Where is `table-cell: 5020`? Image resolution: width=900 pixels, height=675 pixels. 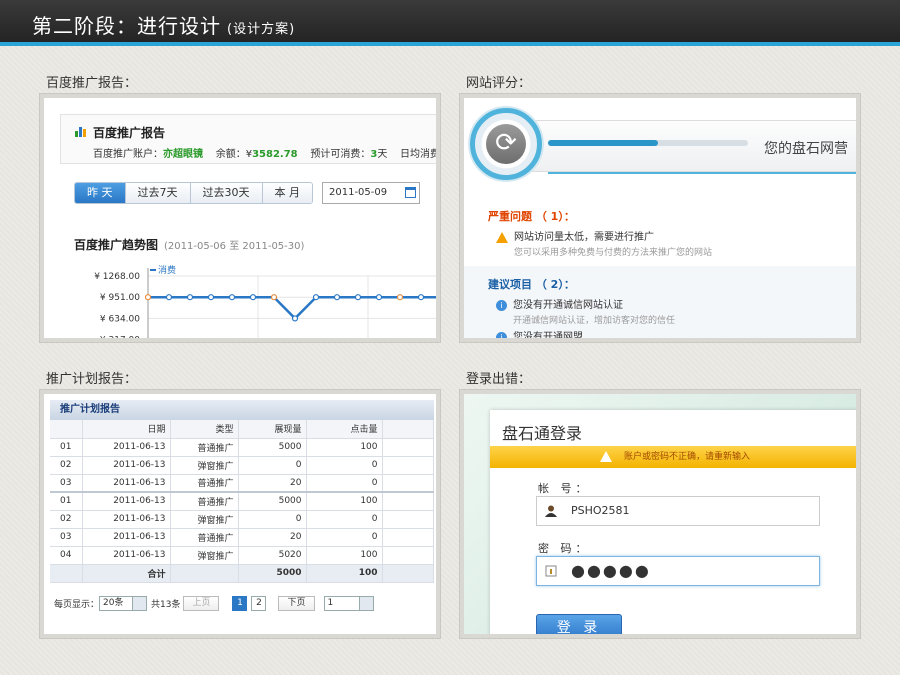
table-cell: 5020 is located at coordinates (272, 555).